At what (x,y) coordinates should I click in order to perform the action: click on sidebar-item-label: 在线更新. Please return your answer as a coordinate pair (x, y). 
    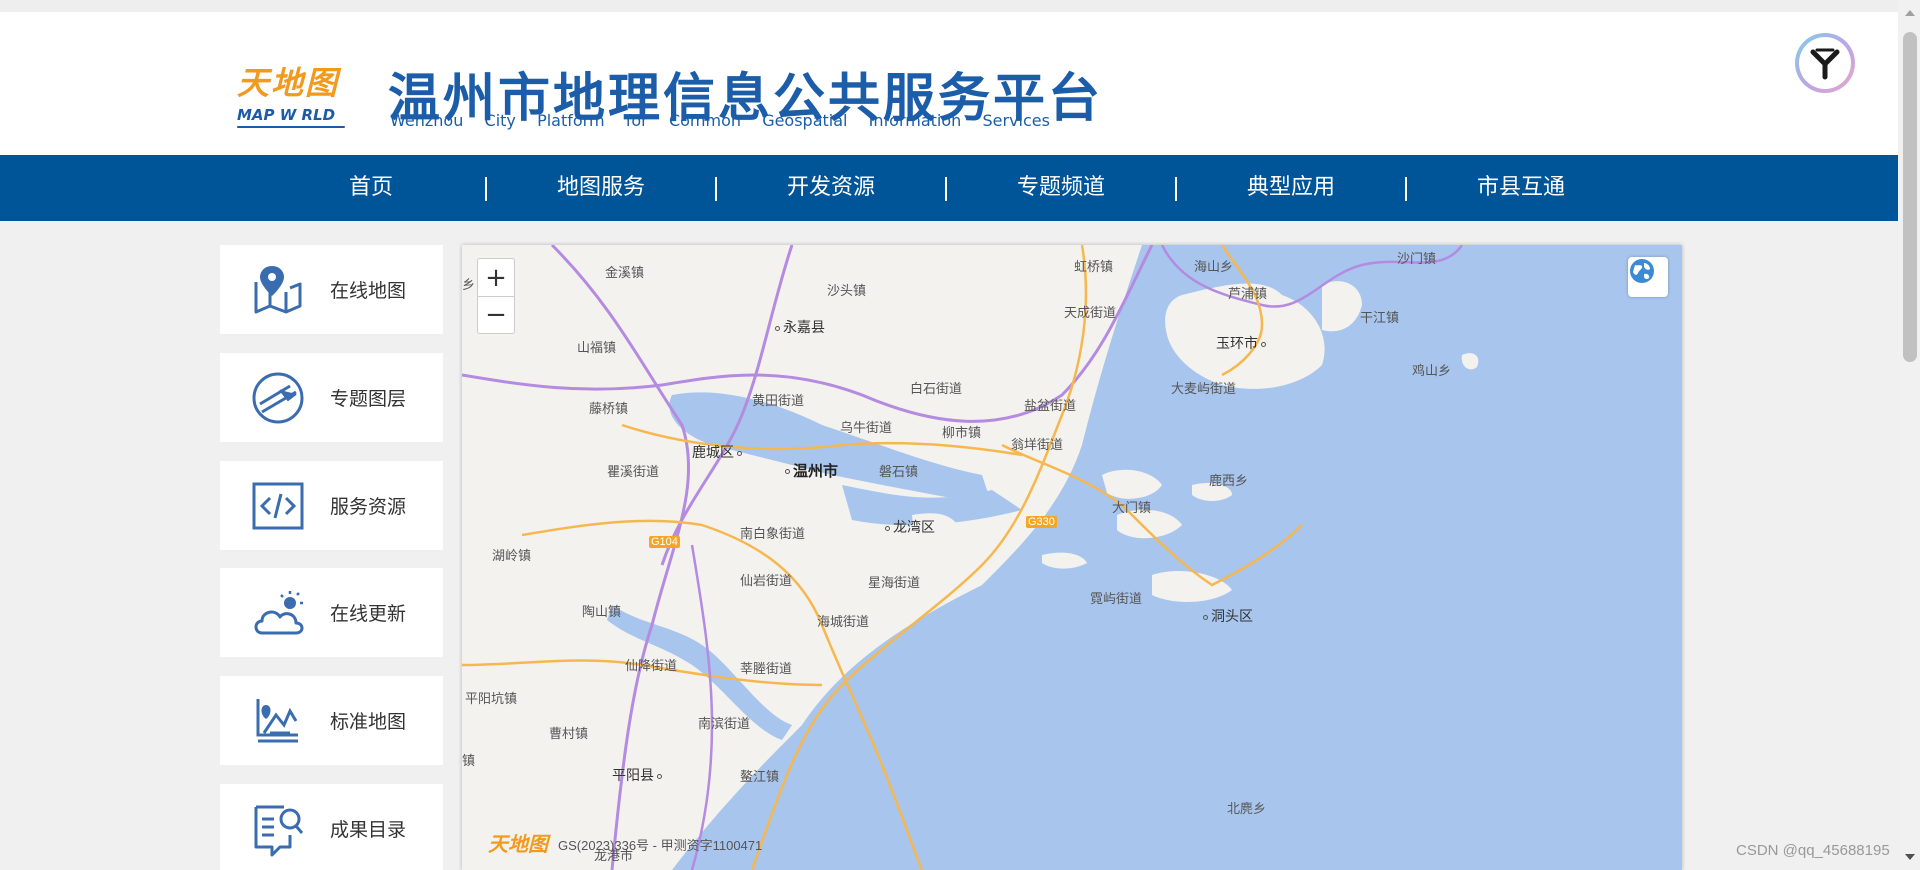
    Looking at the image, I should click on (368, 614).